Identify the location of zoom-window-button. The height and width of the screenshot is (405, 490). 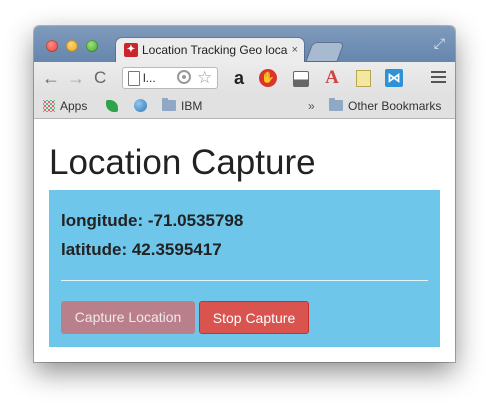
(92, 46).